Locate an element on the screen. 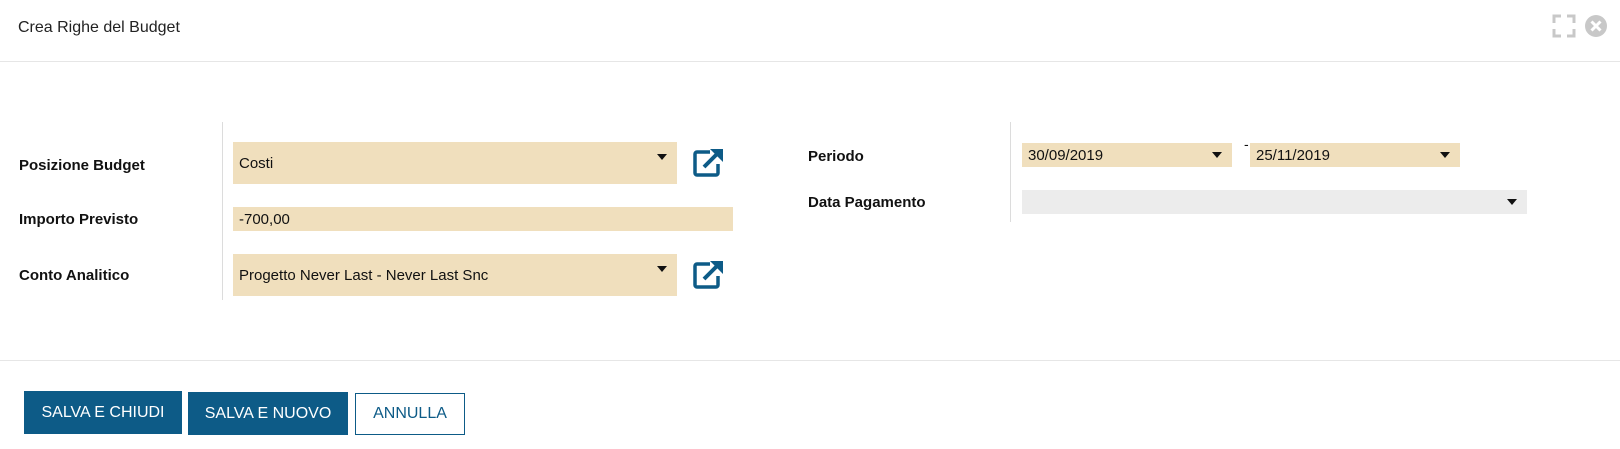 The height and width of the screenshot is (449, 1620). dialog-title: Crea Righe del Budget is located at coordinates (99, 27).